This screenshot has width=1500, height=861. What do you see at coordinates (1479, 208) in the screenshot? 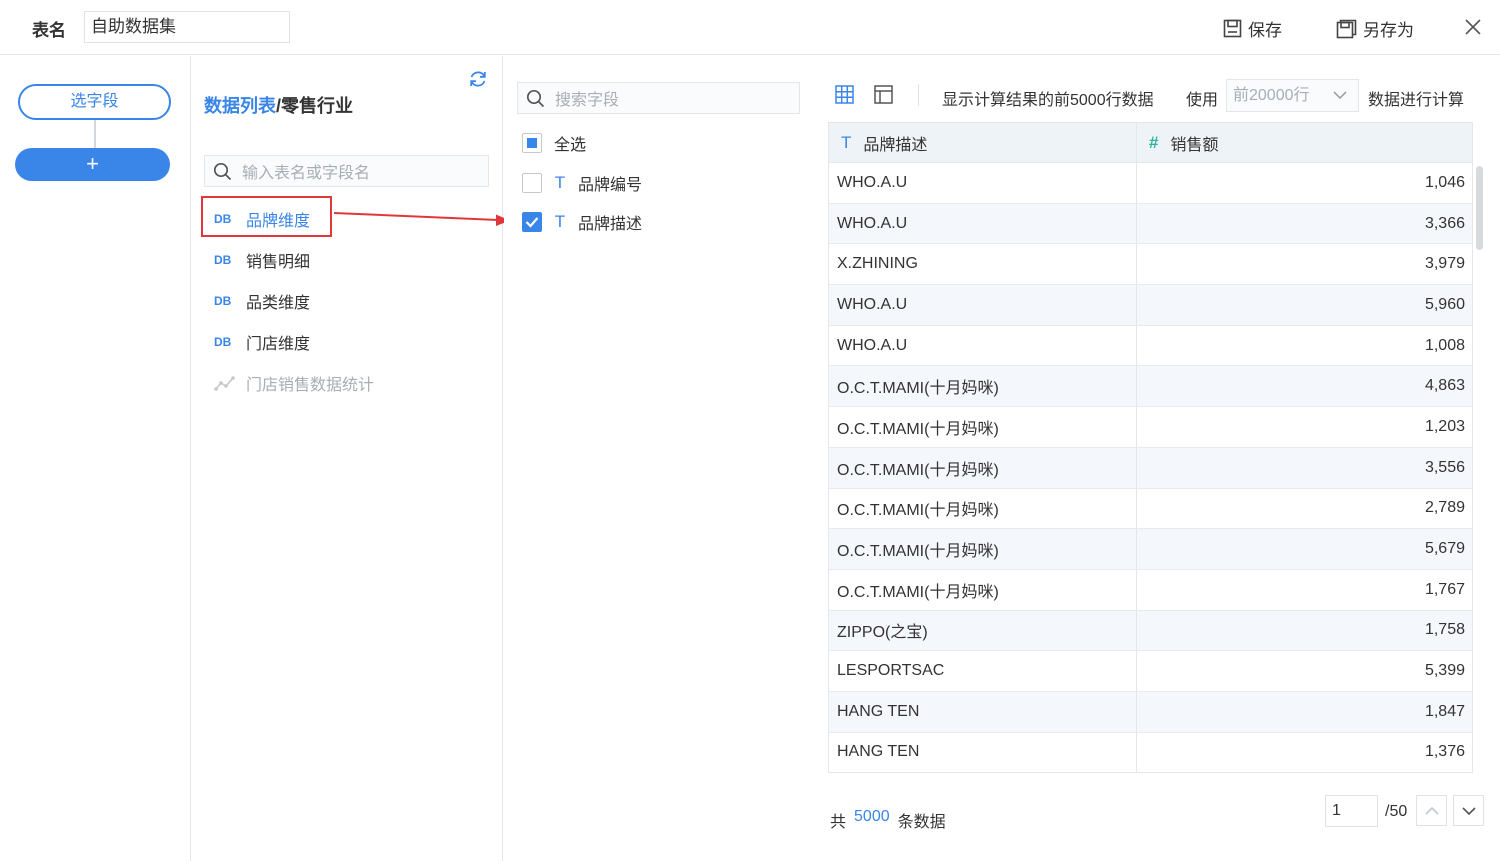
I see `table-scrollbar` at bounding box center [1479, 208].